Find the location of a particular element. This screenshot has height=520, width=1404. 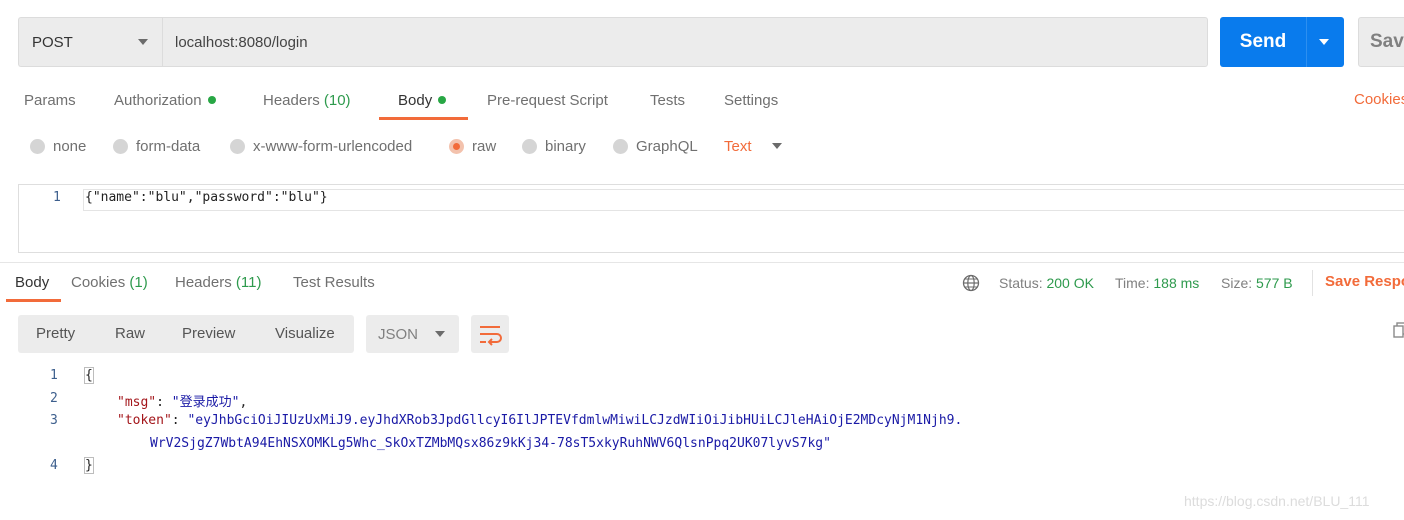

radio-urlencoded: x-www-form-urlencoded is located at coordinates (321, 146).